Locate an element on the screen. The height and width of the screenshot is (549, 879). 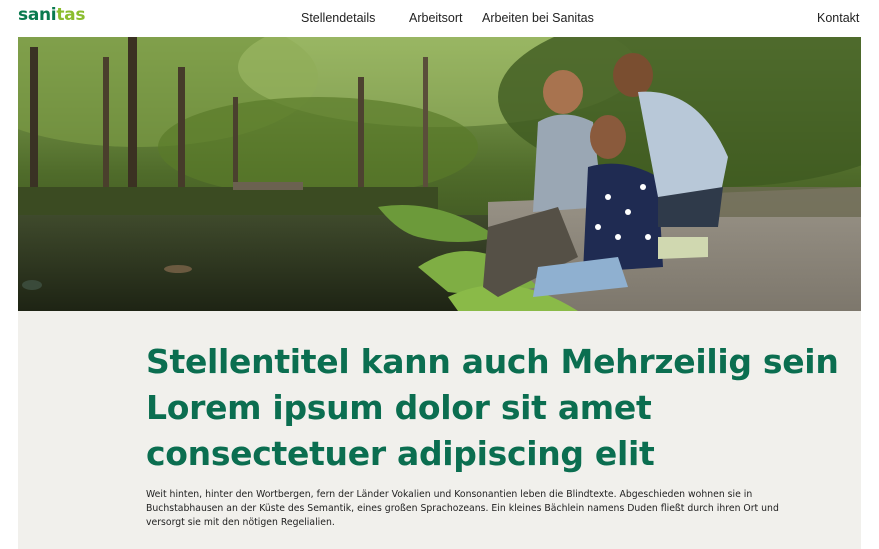
logo-text-part2: tas is located at coordinates (71, 15).